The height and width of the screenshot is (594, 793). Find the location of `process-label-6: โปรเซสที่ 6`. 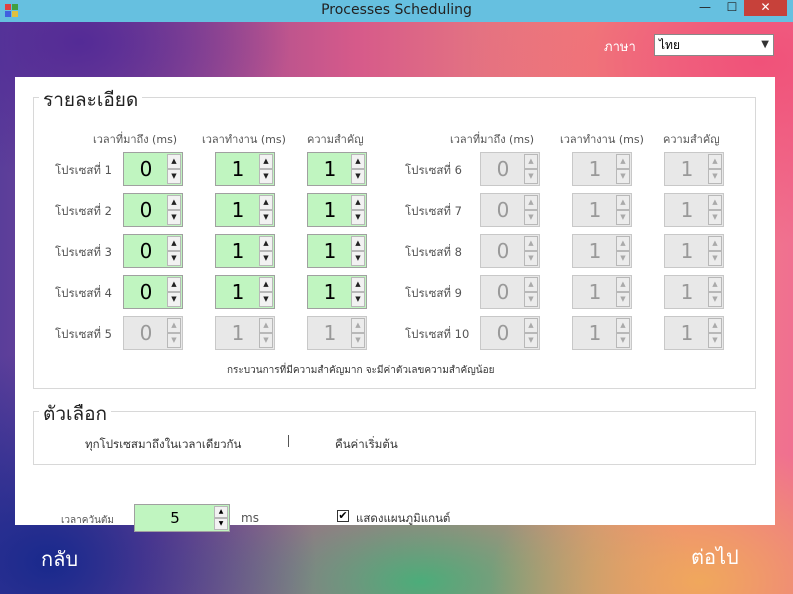

process-label-6: โปรเซสที่ 6 is located at coordinates (433, 170).